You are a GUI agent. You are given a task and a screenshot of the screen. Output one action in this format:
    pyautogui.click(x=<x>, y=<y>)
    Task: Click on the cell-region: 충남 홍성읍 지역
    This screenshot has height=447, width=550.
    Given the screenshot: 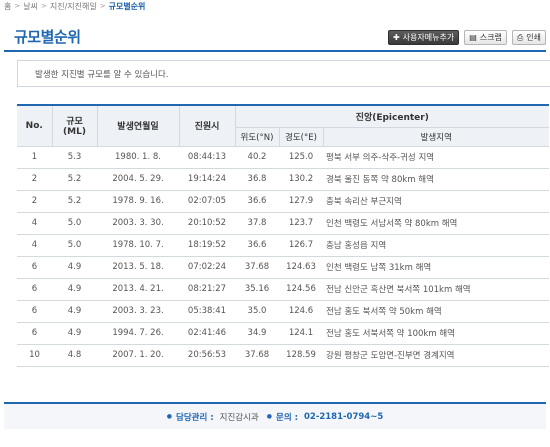 What is the action you would take?
    pyautogui.click(x=436, y=245)
    